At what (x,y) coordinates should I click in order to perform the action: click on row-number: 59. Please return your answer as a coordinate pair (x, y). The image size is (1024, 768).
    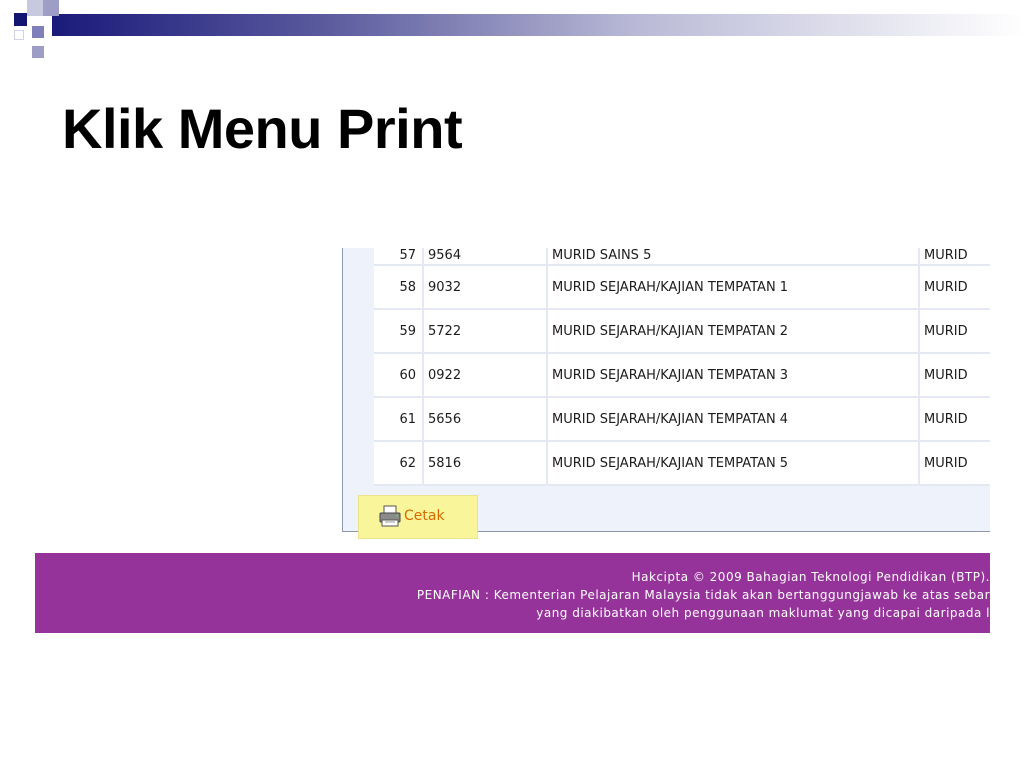
    Looking at the image, I should click on (399, 332).